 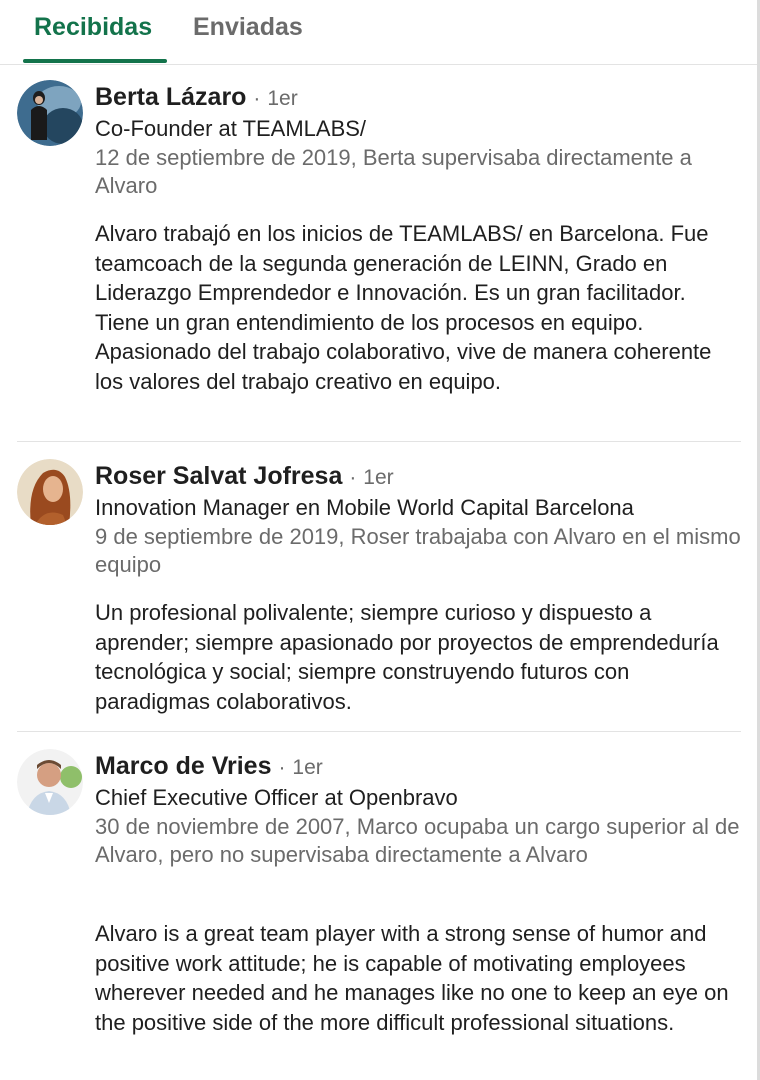 I want to click on tab-recibidas: Recibidas, so click(x=93, y=27).